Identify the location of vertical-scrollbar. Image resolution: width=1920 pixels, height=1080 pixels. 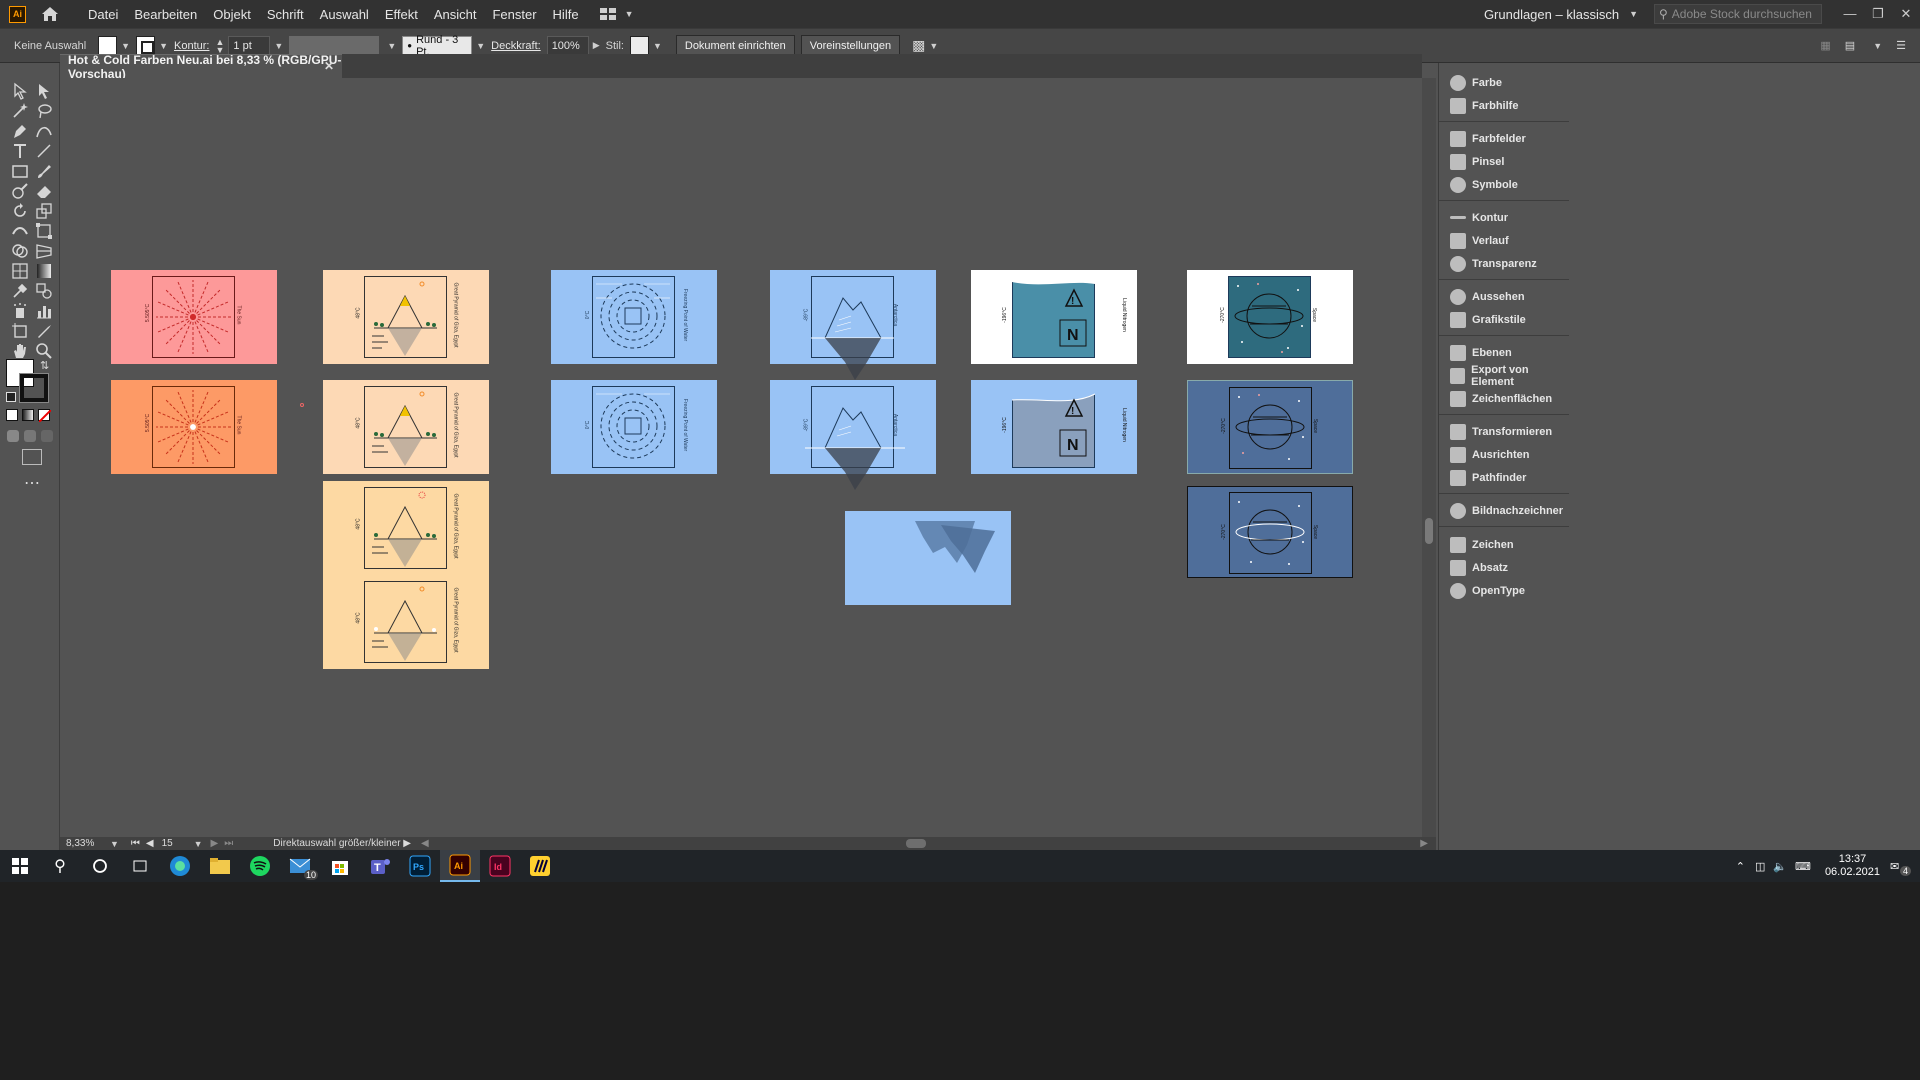
(1429, 457).